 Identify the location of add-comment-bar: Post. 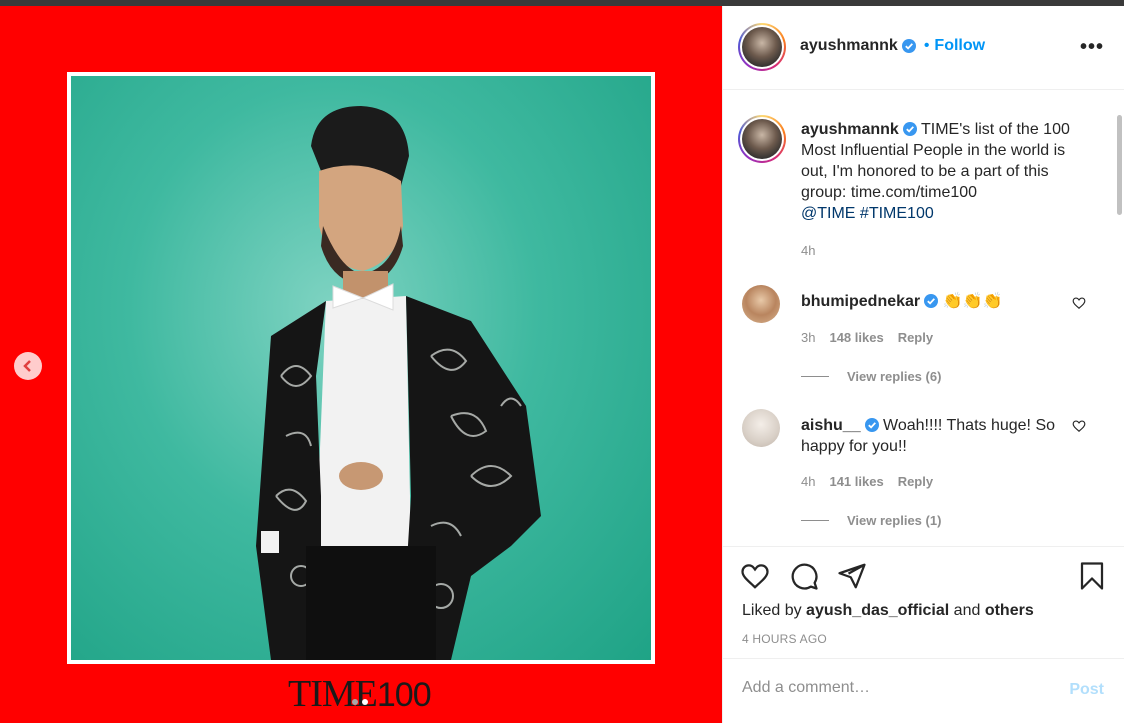
(923, 690).